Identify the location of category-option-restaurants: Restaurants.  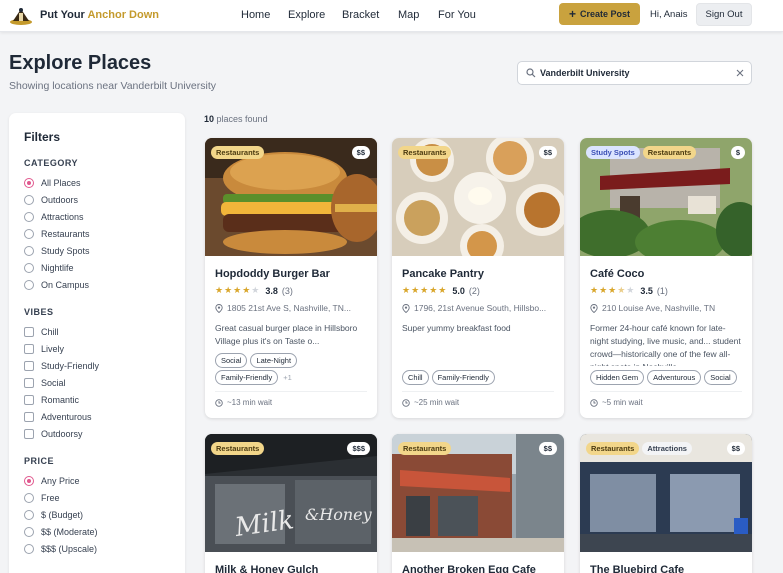
(57, 234).